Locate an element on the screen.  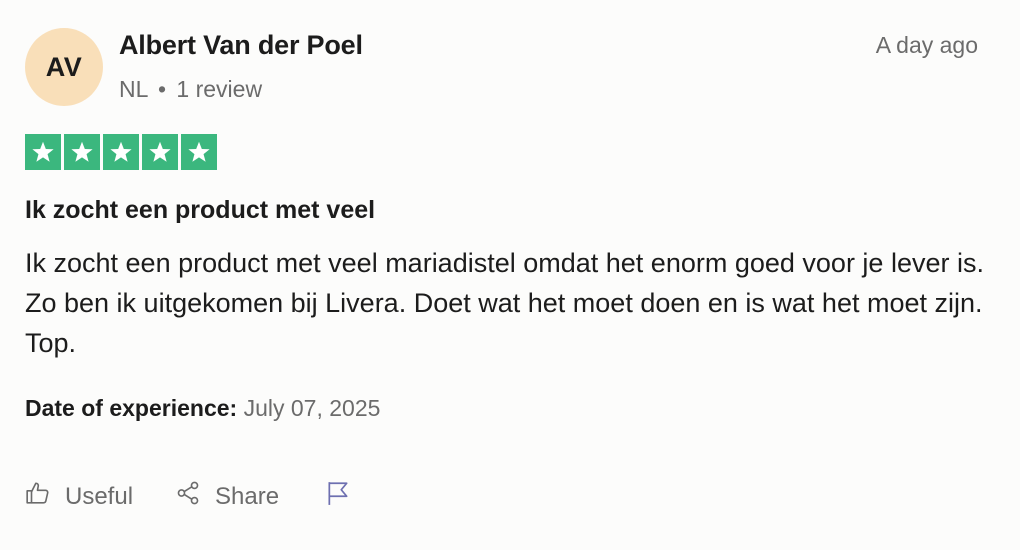
useful-label: Useful is located at coordinates (99, 496).